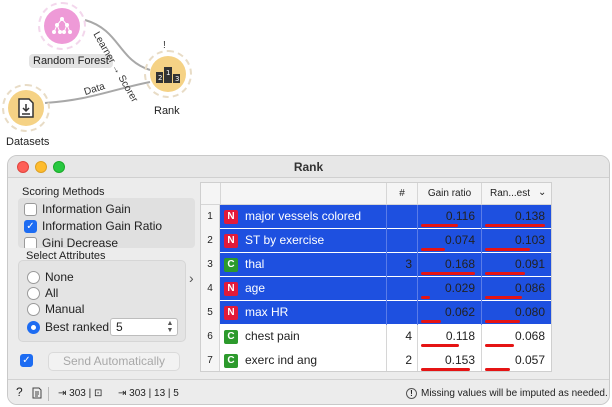 This screenshot has height=407, width=612. I want to click on column-header-attribute, so click(303, 194).